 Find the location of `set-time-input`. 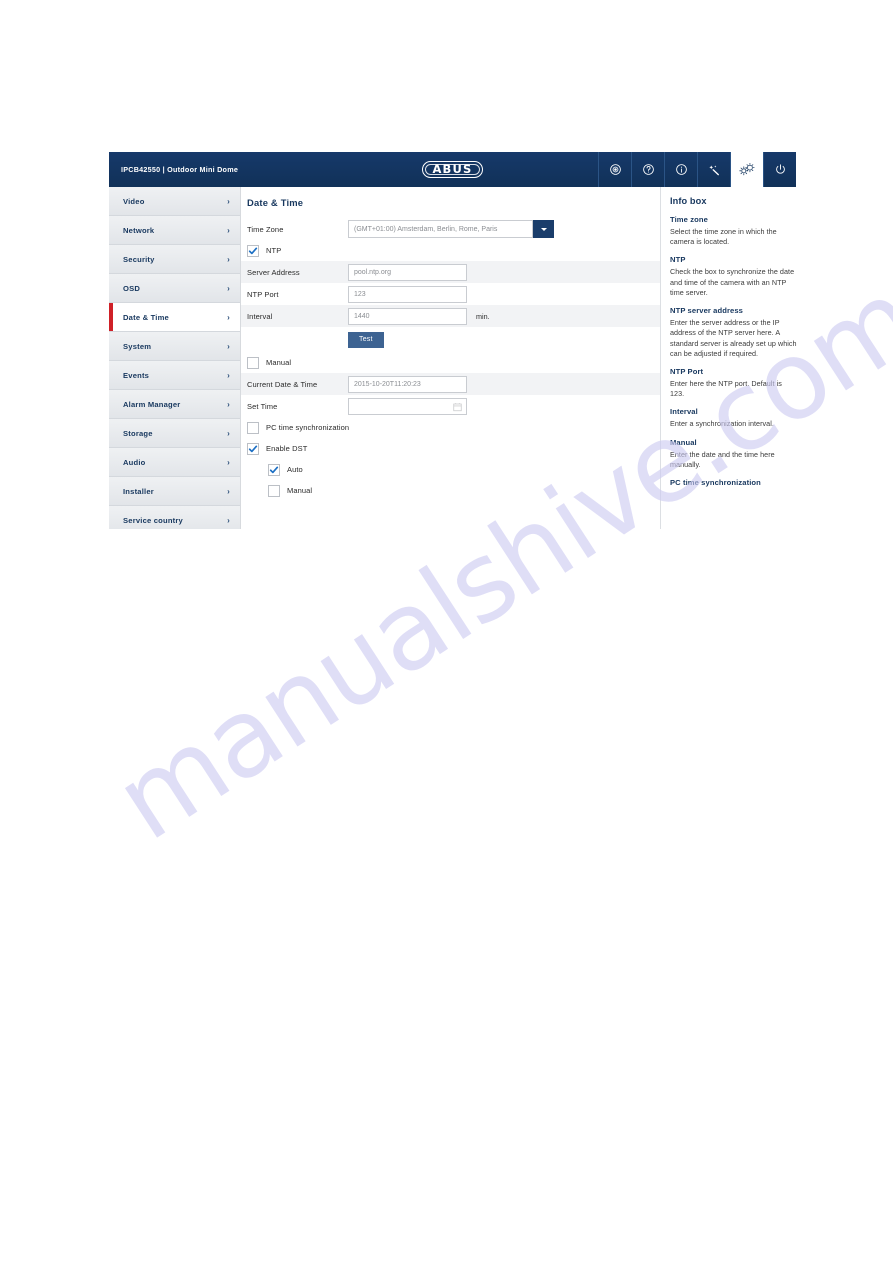

set-time-input is located at coordinates (407, 406).